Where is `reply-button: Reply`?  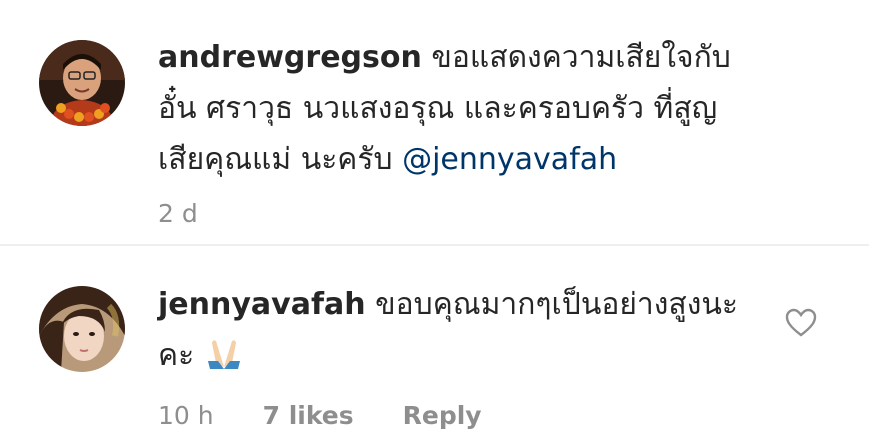
reply-button: Reply is located at coordinates (442, 415).